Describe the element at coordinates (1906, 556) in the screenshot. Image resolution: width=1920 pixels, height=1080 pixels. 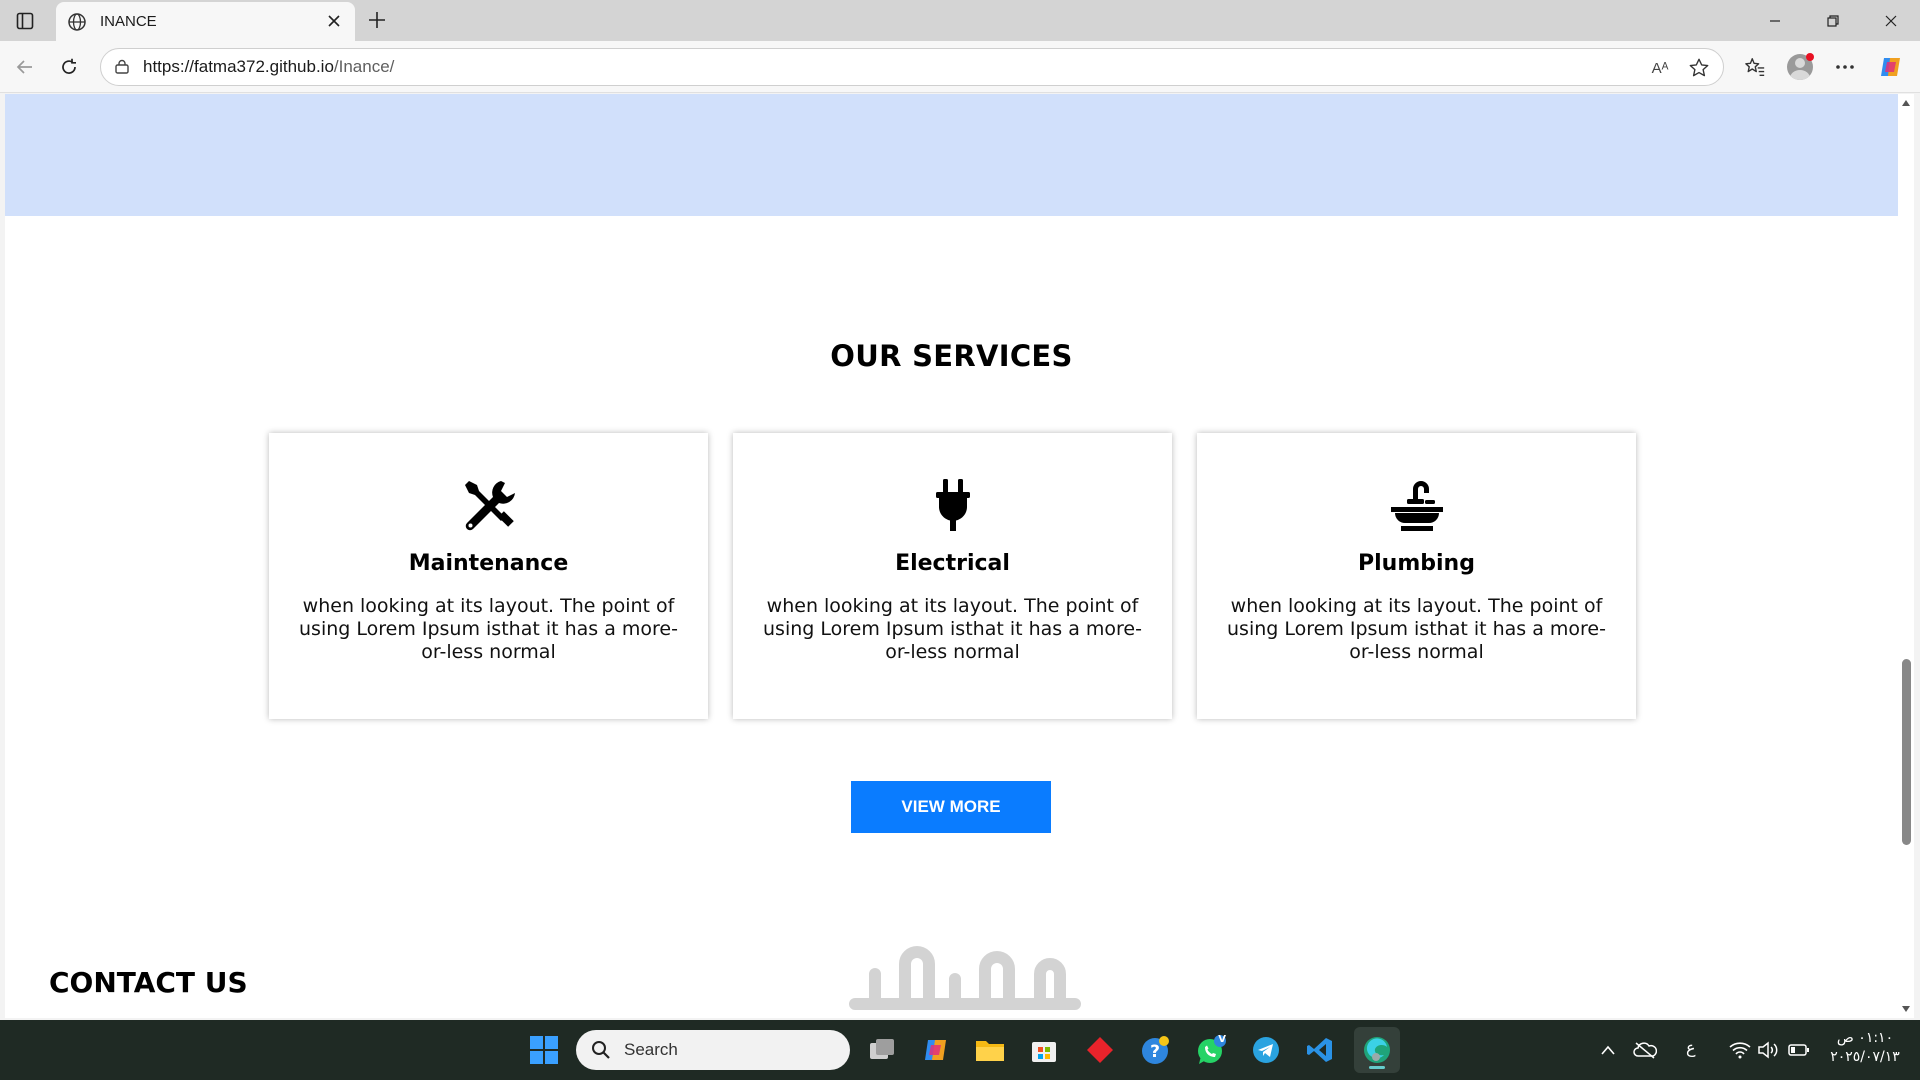
I see `page-scrollbar` at that location.